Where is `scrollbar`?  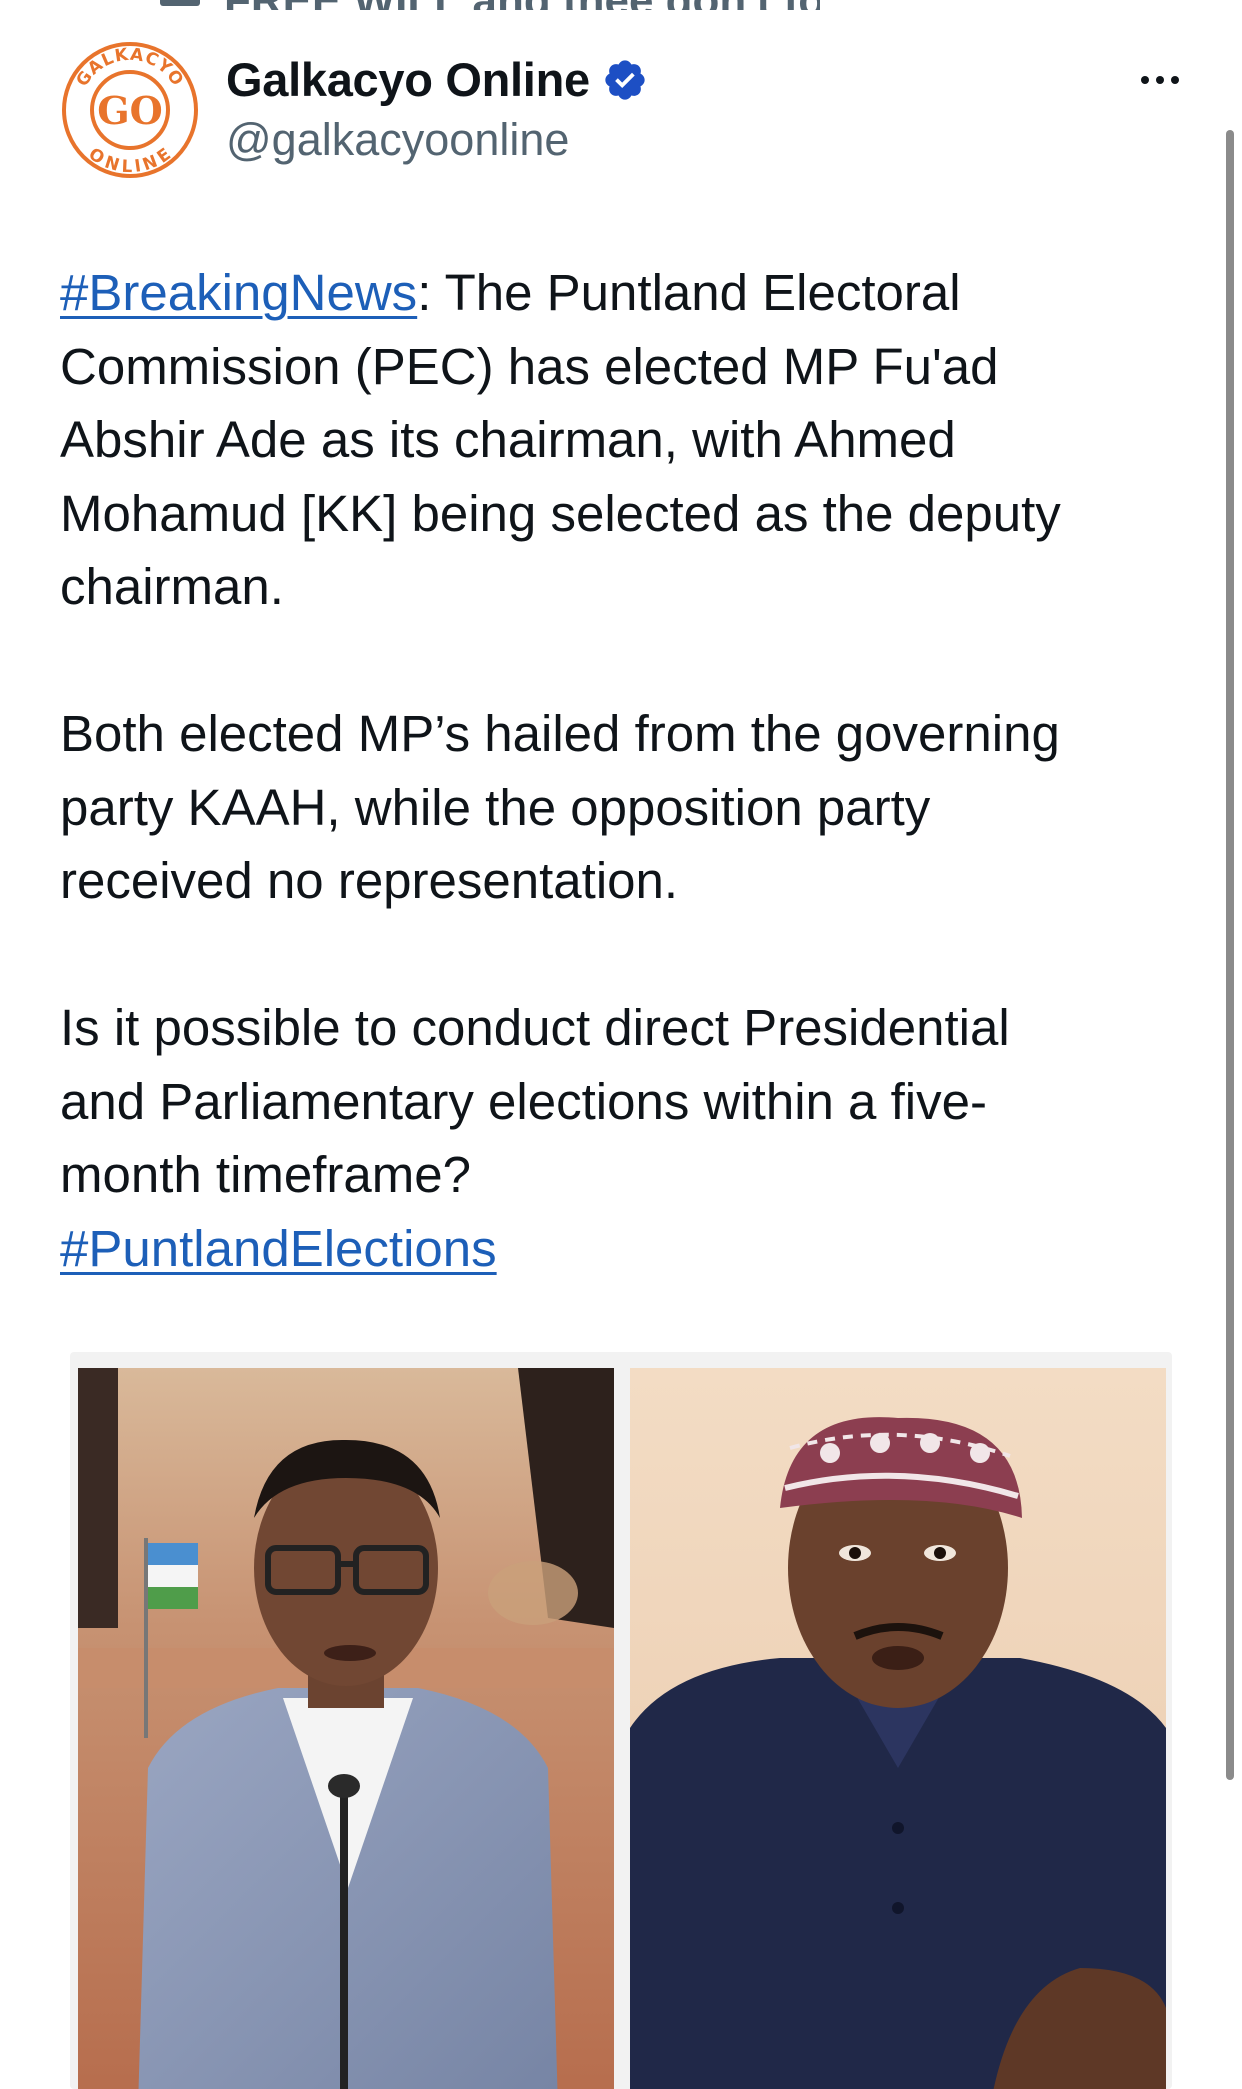
scrollbar is located at coordinates (1230, 955).